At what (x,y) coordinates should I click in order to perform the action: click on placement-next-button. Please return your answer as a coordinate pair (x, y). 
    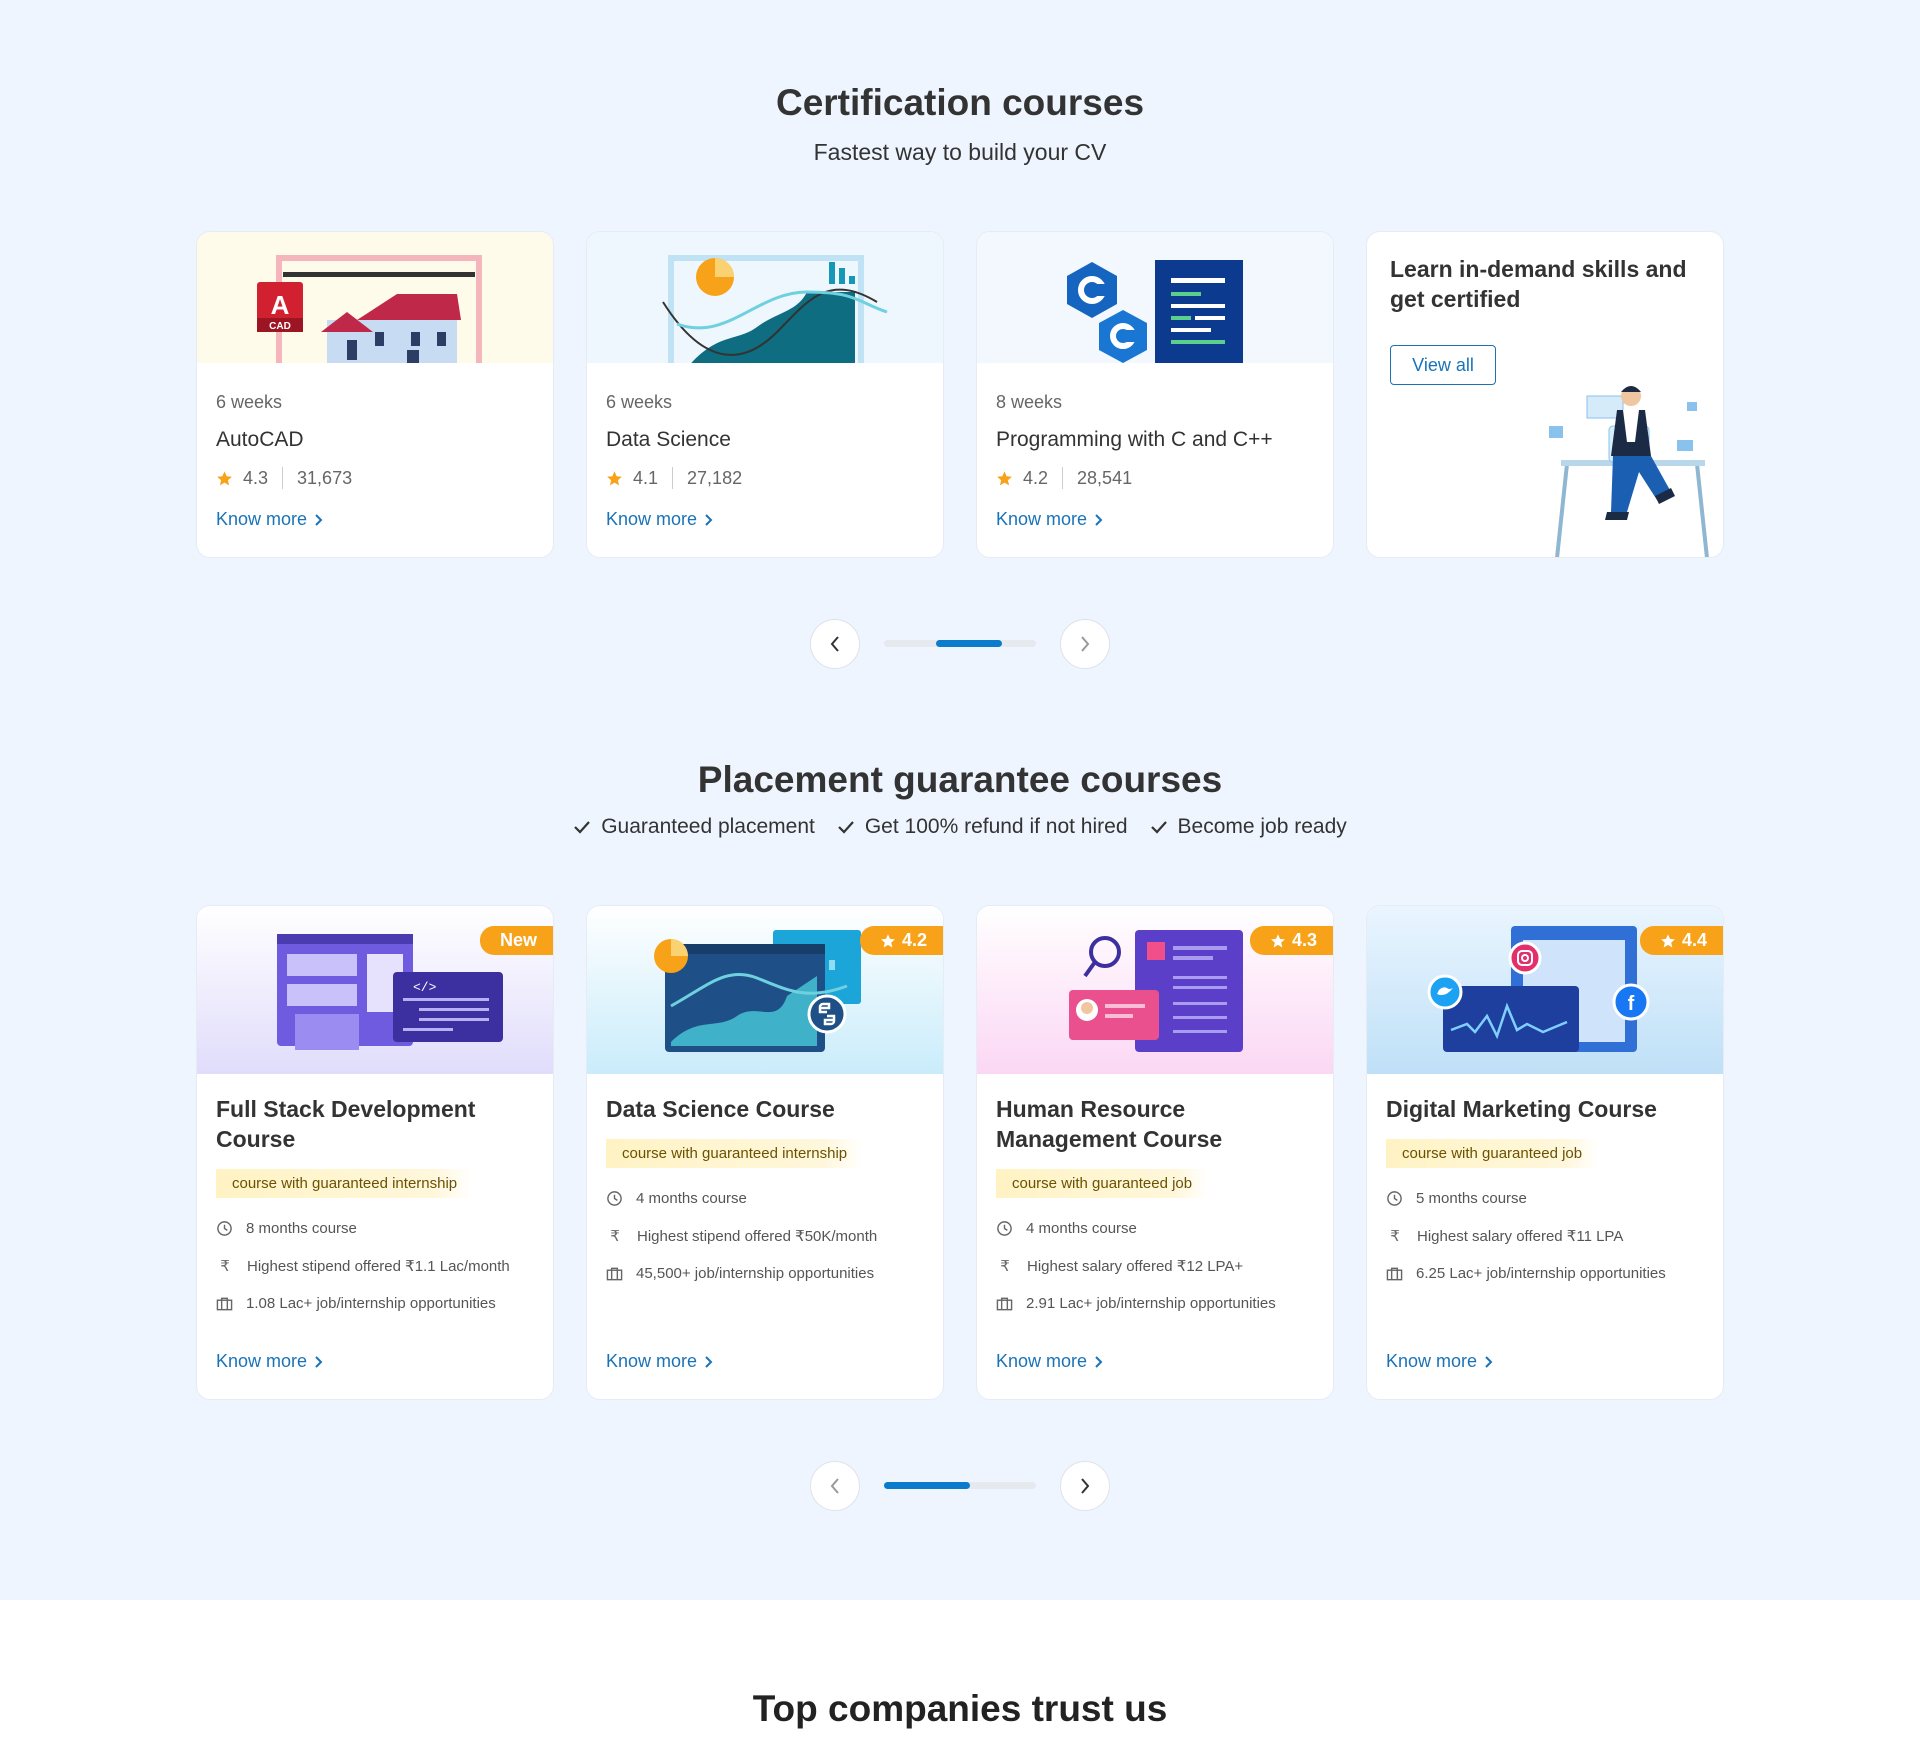
    Looking at the image, I should click on (1085, 1486).